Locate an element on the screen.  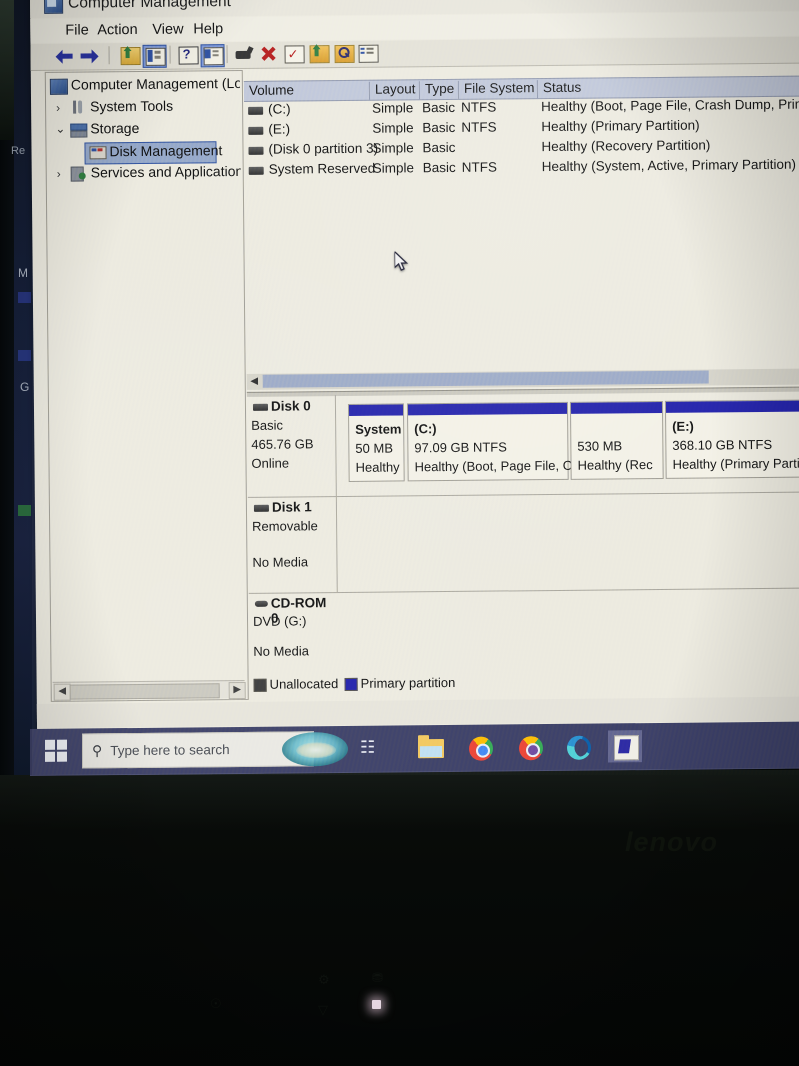
file-explorer-icon is located at coordinates (431, 748).